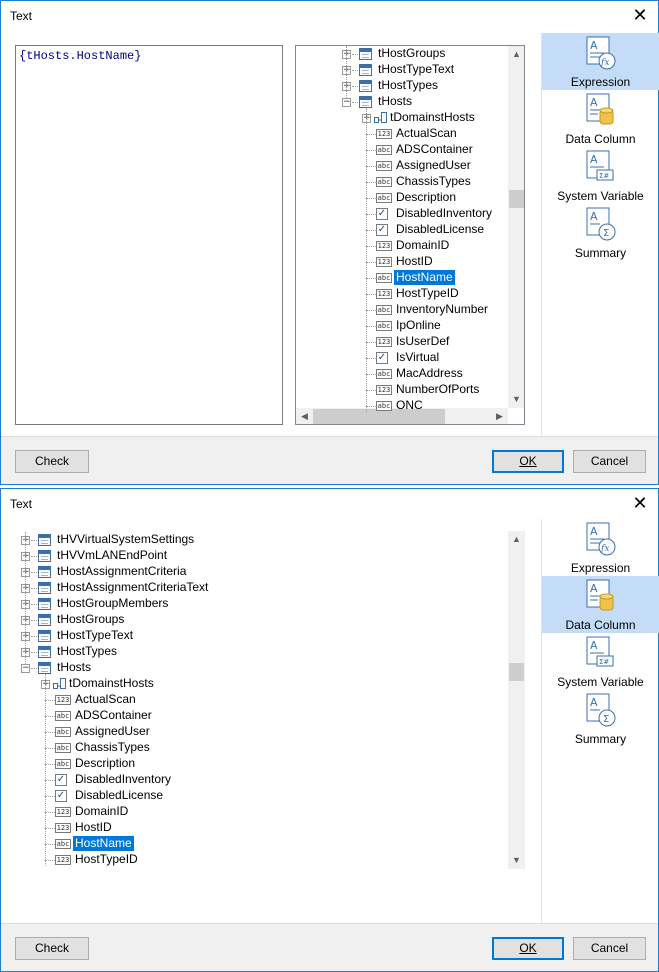 The width and height of the screenshot is (659, 972). Describe the element at coordinates (410, 374) in the screenshot. I see `tree-field-item: abc MacAddress` at that location.